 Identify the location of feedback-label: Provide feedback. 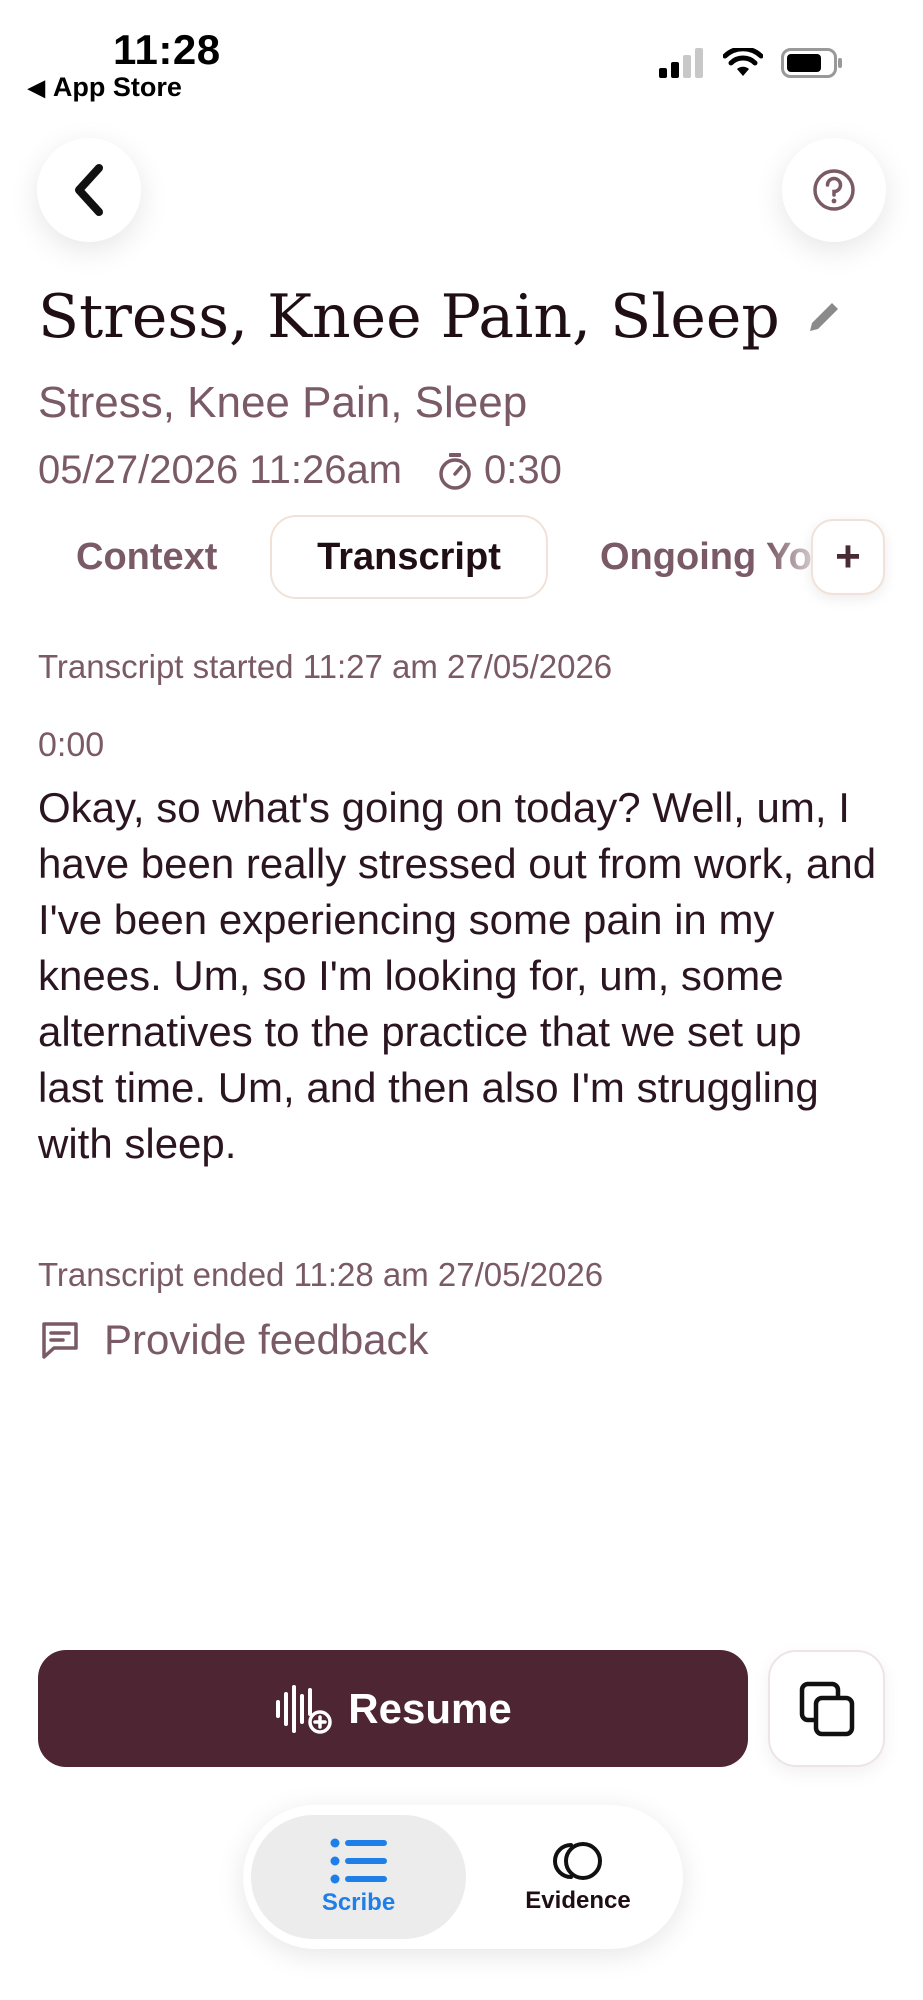
(266, 1339).